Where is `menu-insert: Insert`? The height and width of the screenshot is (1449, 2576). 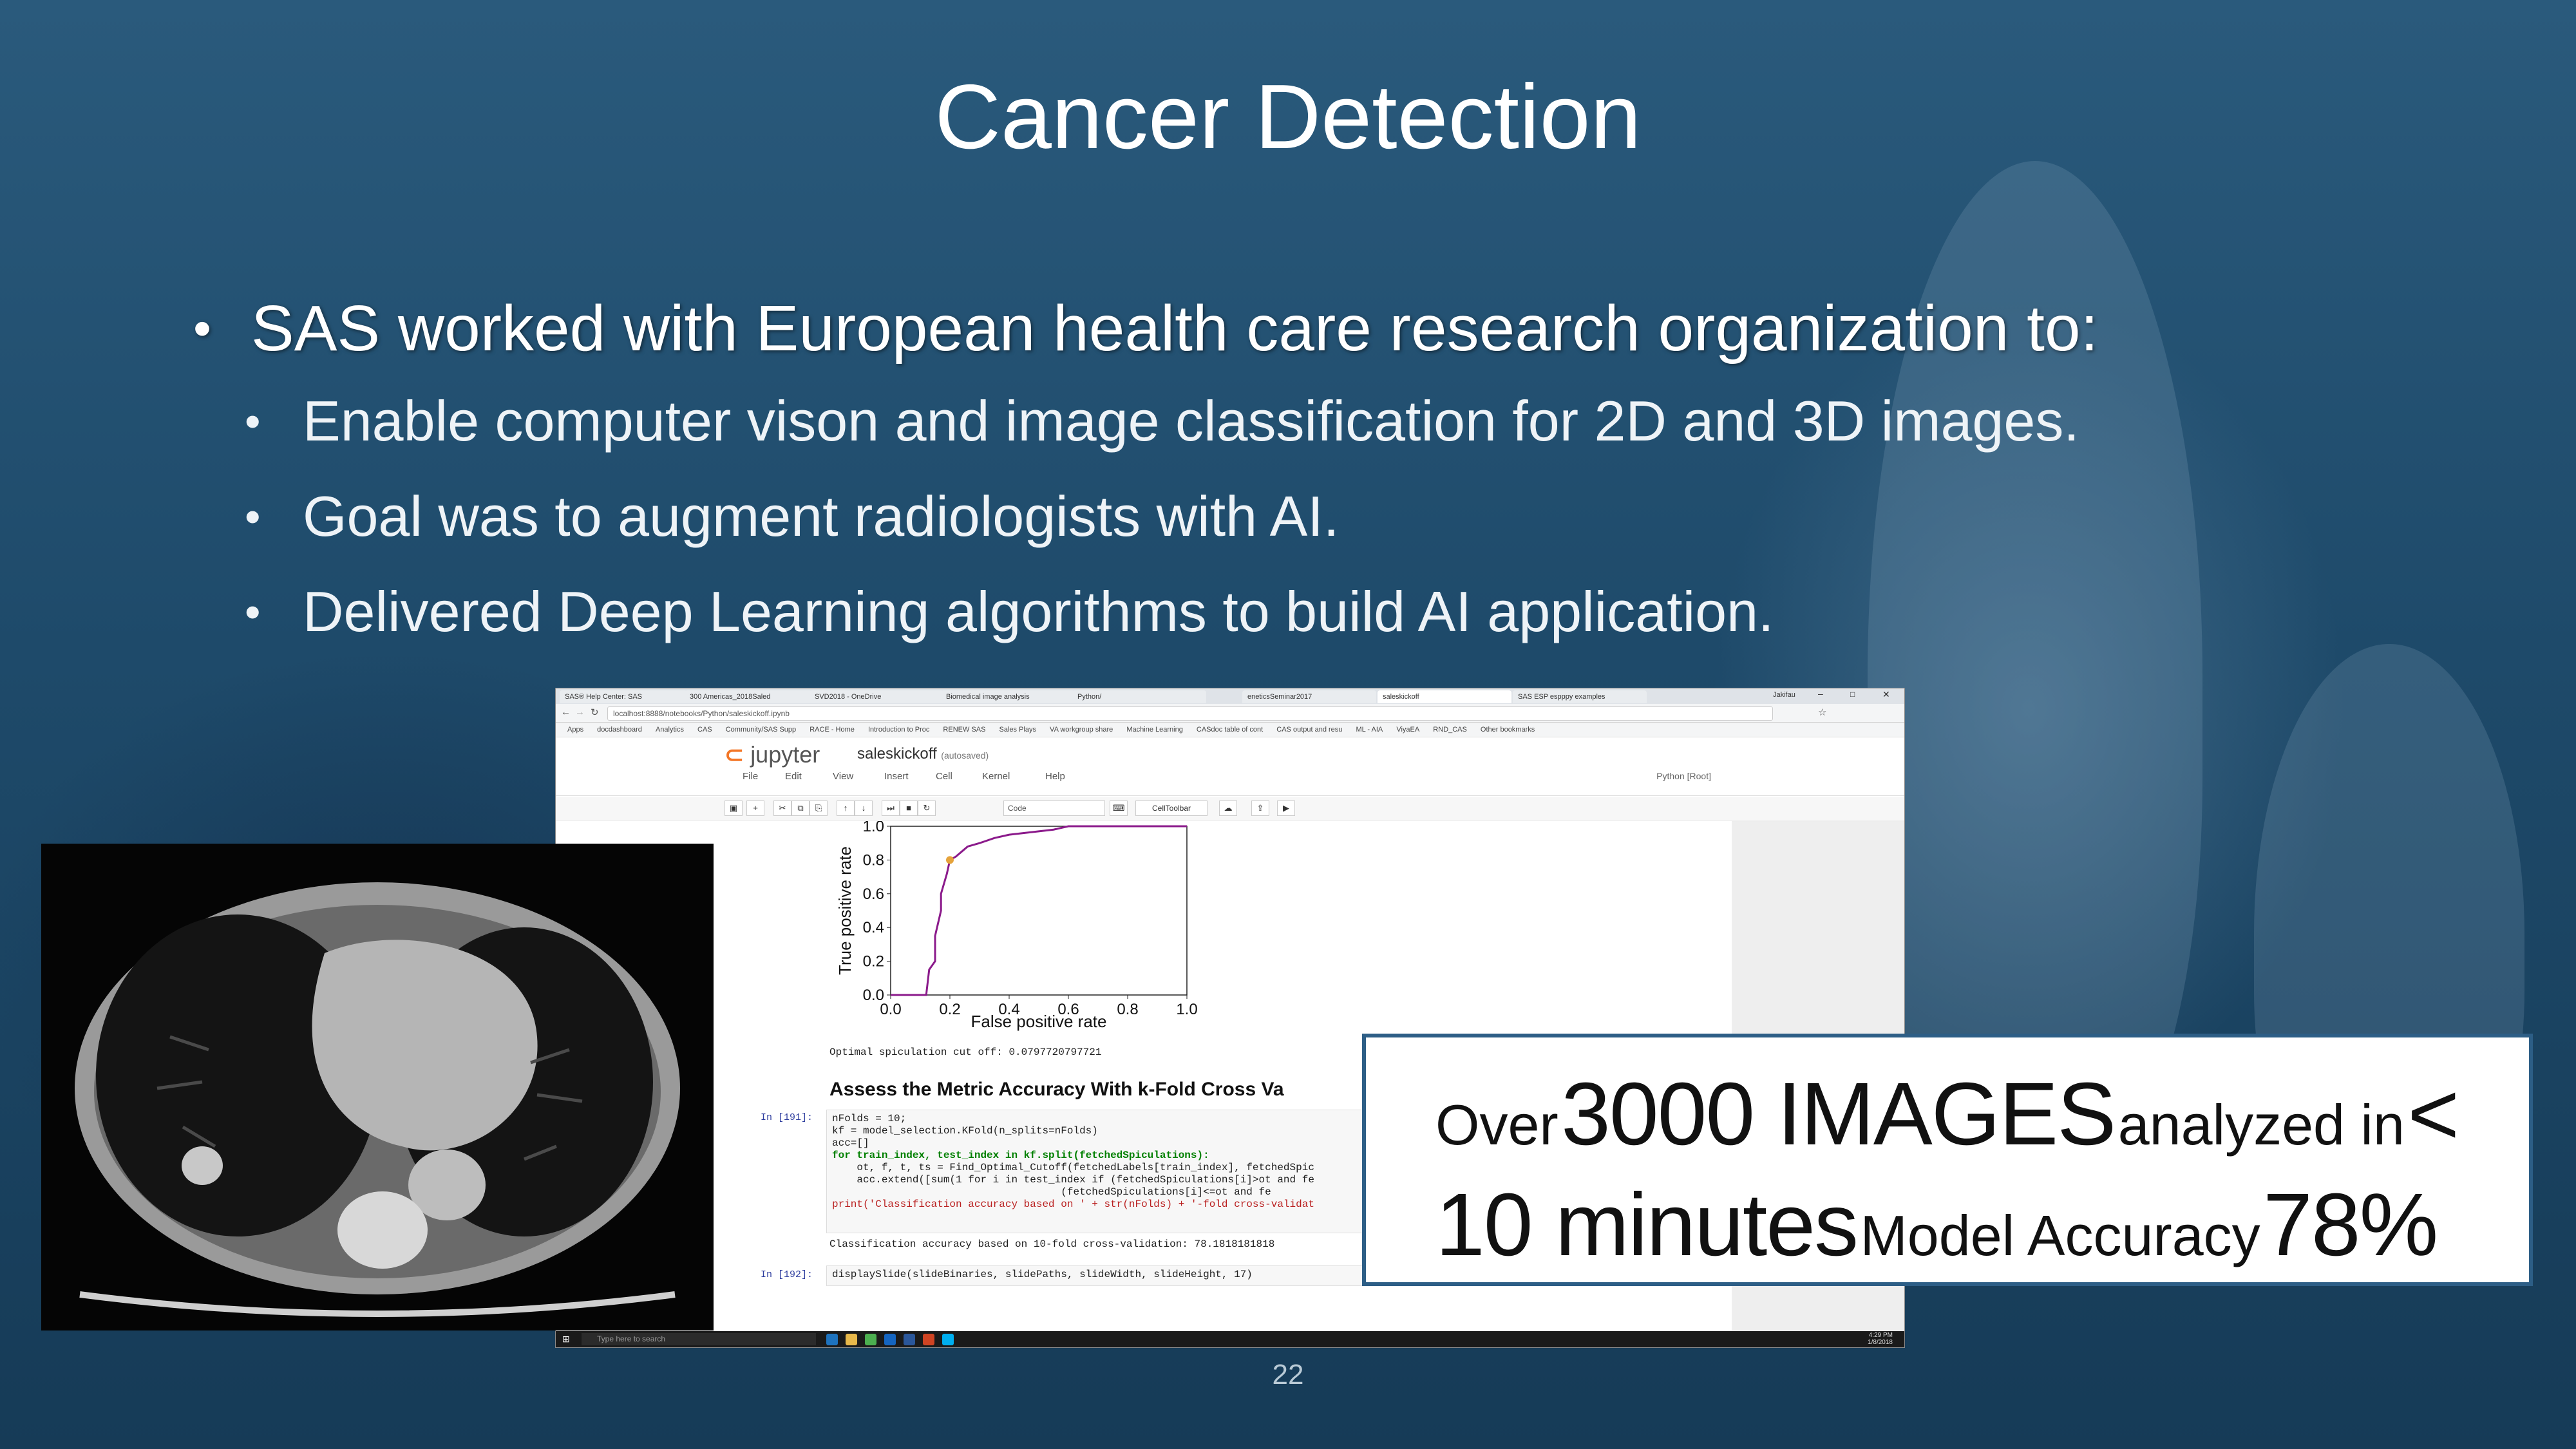 menu-insert: Insert is located at coordinates (897, 777).